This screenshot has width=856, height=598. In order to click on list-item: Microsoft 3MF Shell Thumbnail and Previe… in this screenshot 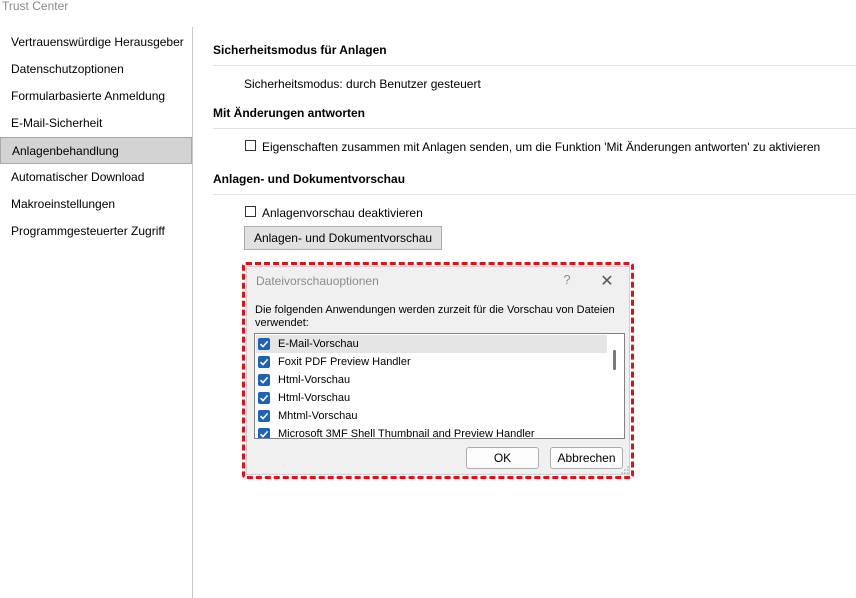, I will do `click(431, 432)`.